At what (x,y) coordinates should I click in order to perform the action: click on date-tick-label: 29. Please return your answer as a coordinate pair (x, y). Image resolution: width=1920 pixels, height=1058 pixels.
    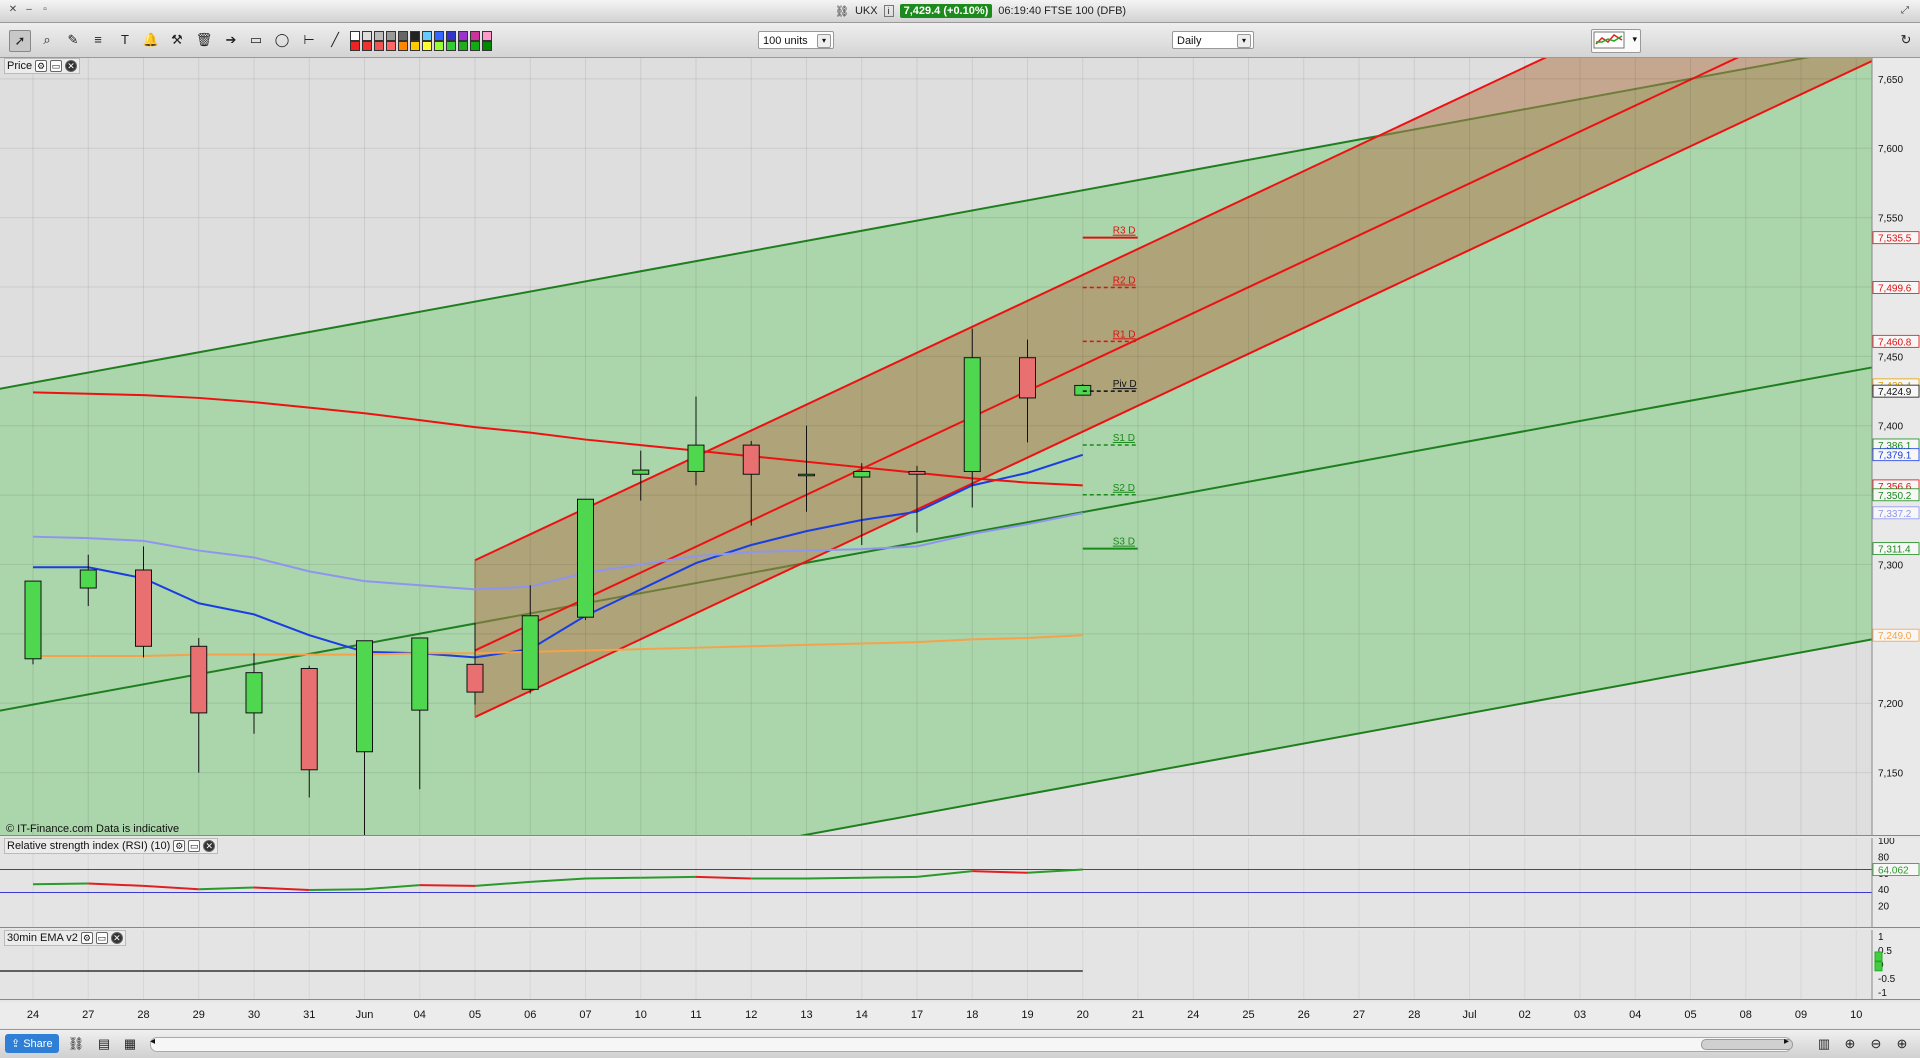
    Looking at the image, I should click on (199, 1015).